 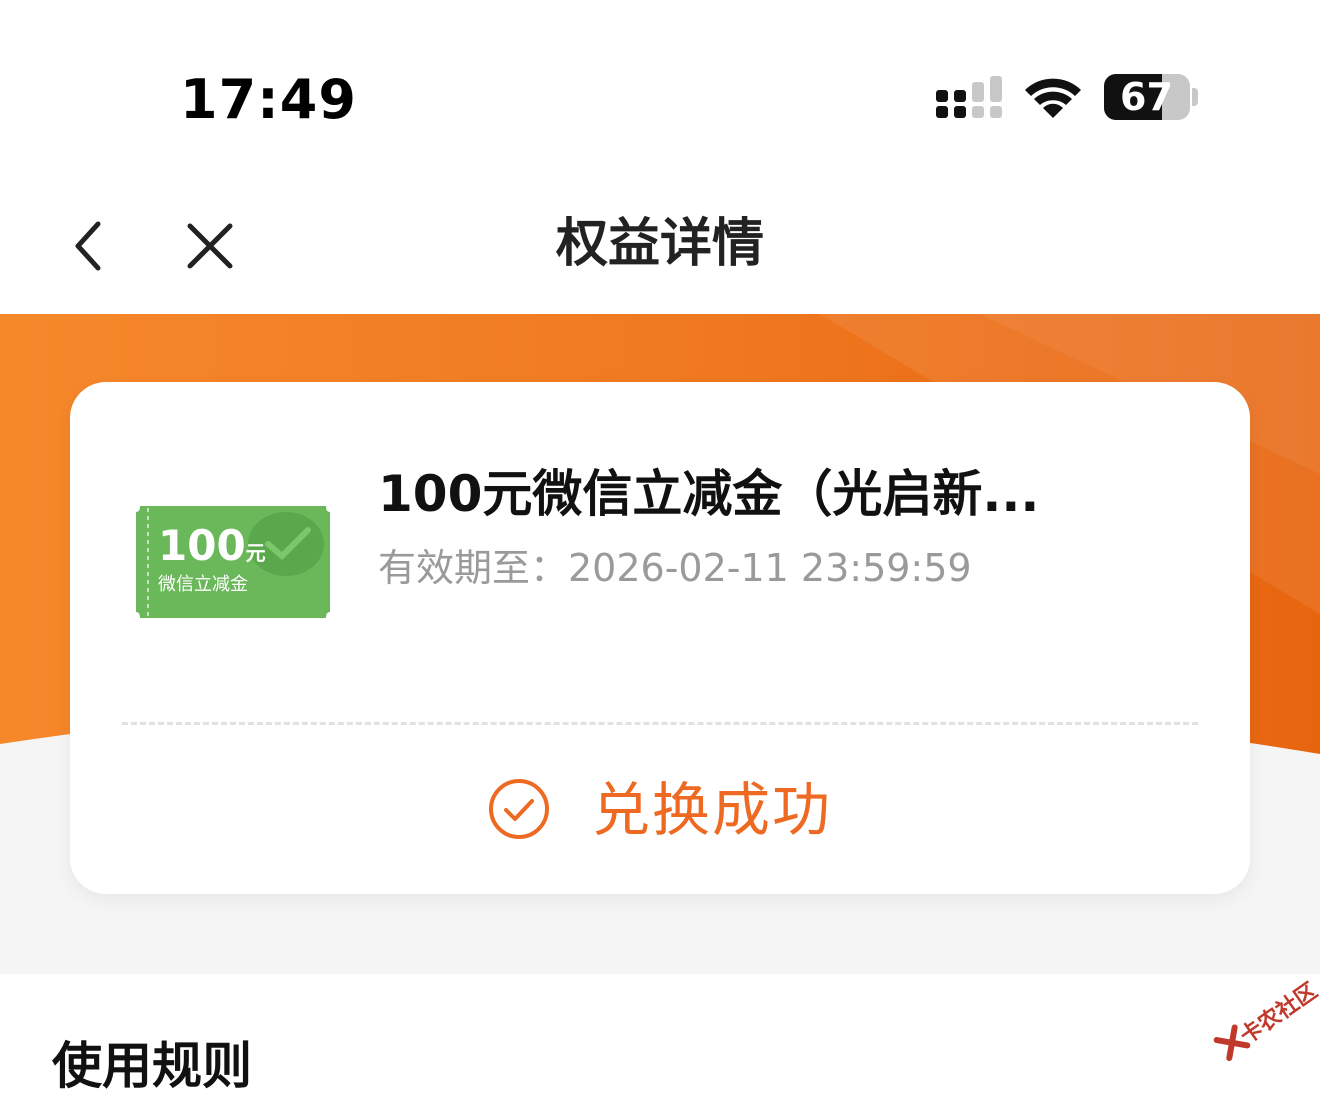 I want to click on close-icon, so click(x=210, y=246).